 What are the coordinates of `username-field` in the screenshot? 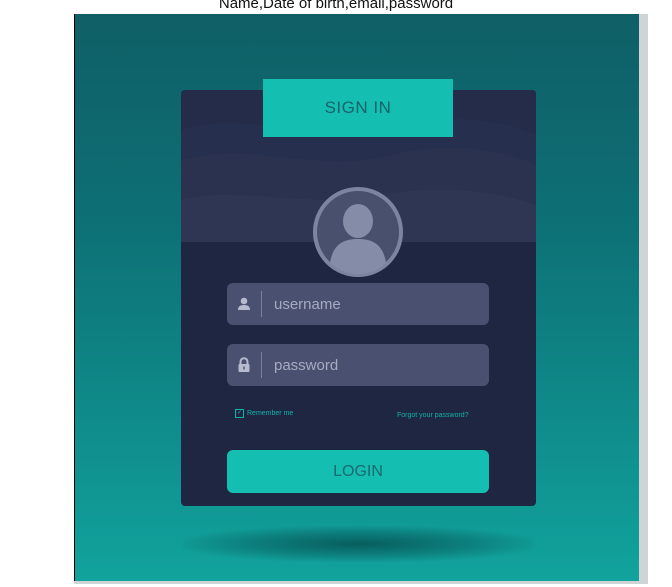 It's located at (358, 304).